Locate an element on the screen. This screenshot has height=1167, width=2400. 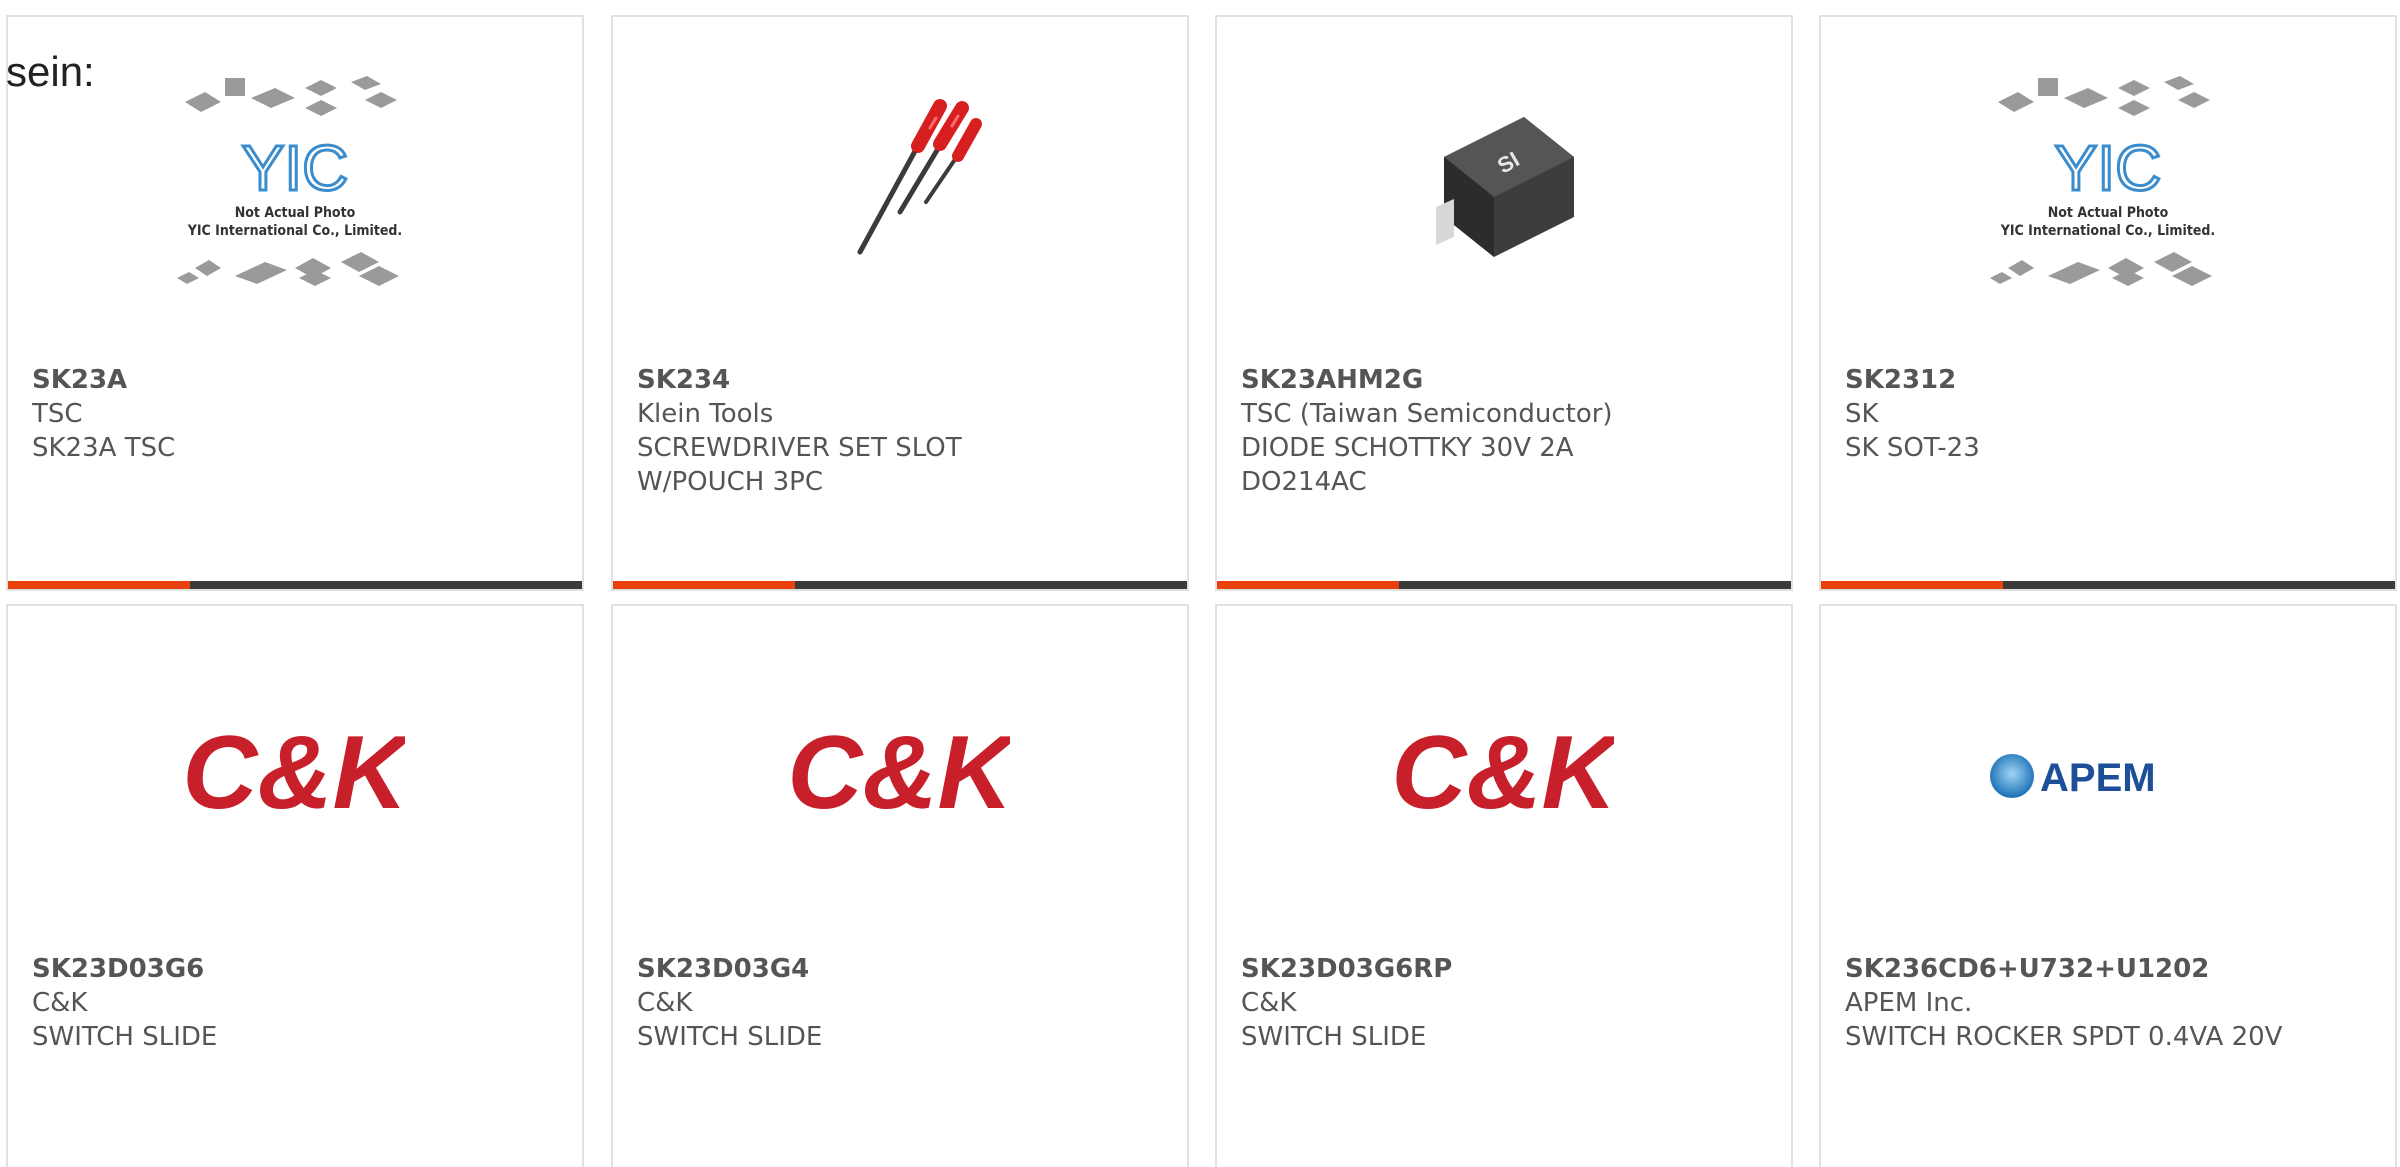
product-part-number: SK23AHM2G is located at coordinates (1504, 380).